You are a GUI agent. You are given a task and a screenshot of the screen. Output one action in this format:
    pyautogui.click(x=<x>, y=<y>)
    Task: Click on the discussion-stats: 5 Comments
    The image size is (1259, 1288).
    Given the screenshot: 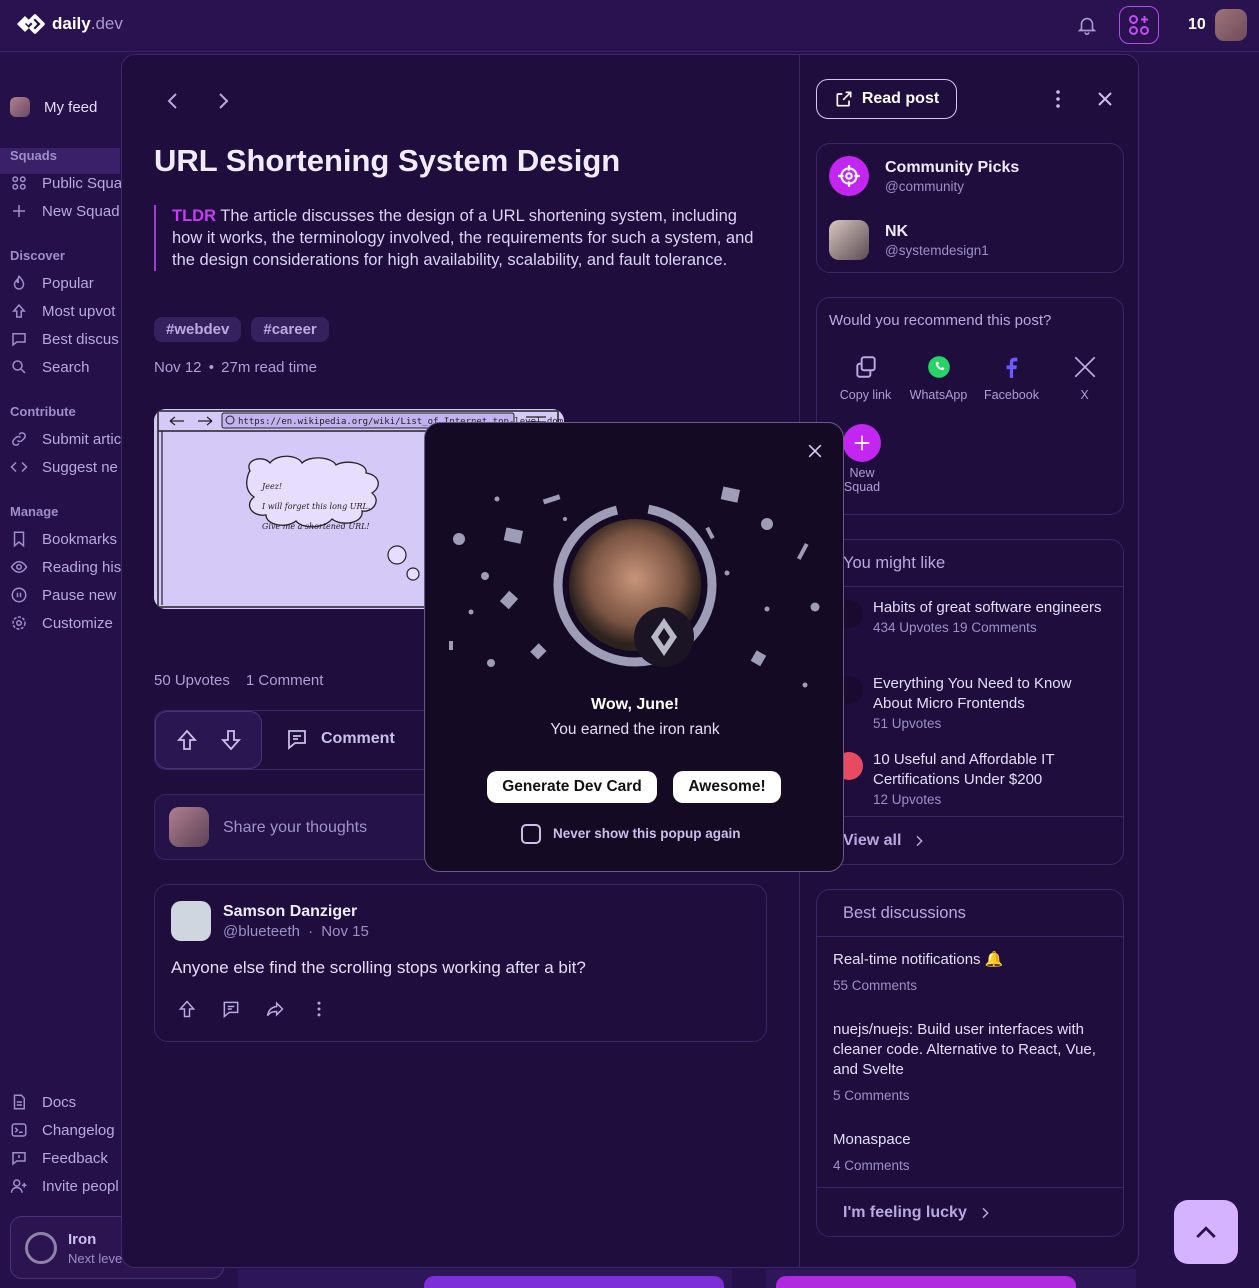 What is the action you would take?
    pyautogui.click(x=871, y=1095)
    